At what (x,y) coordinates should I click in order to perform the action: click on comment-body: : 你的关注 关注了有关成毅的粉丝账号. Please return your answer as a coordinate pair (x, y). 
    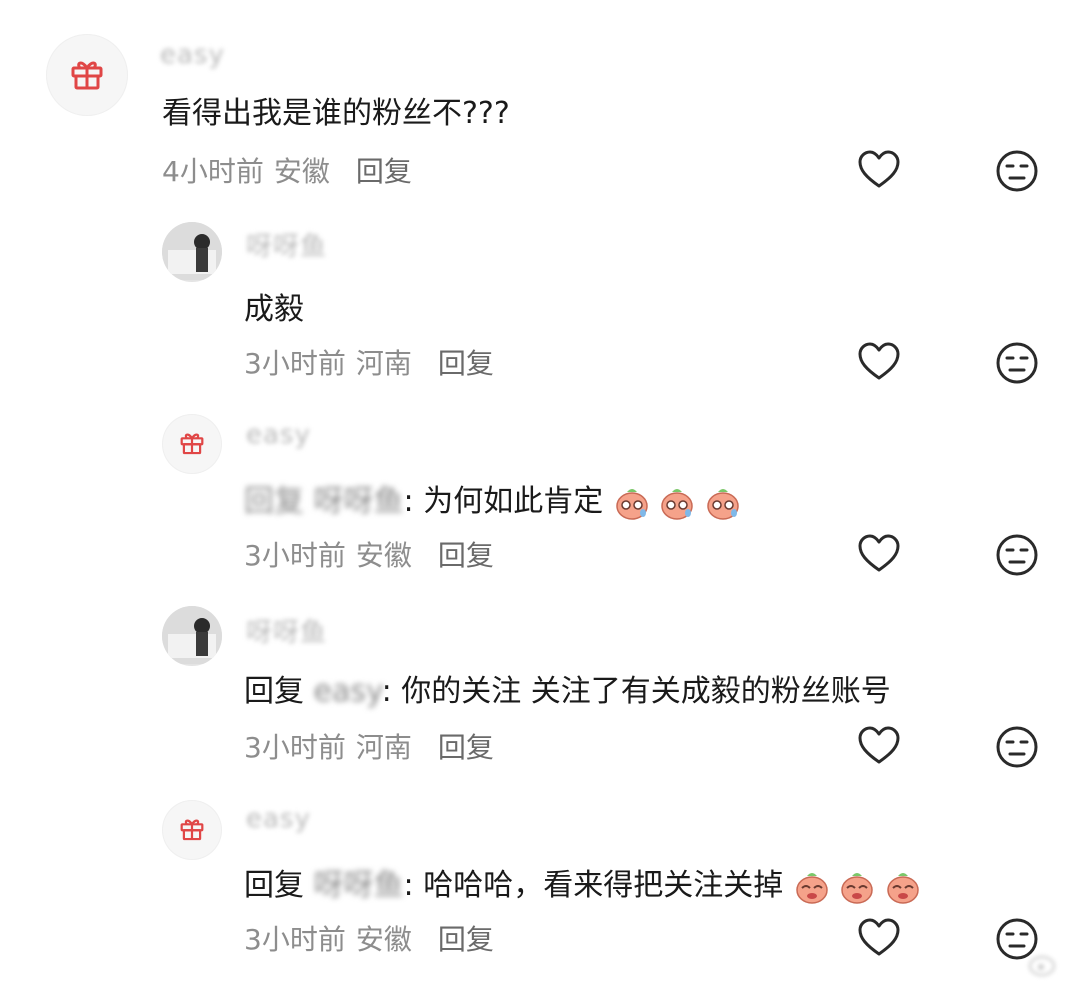
    Looking at the image, I should click on (636, 691).